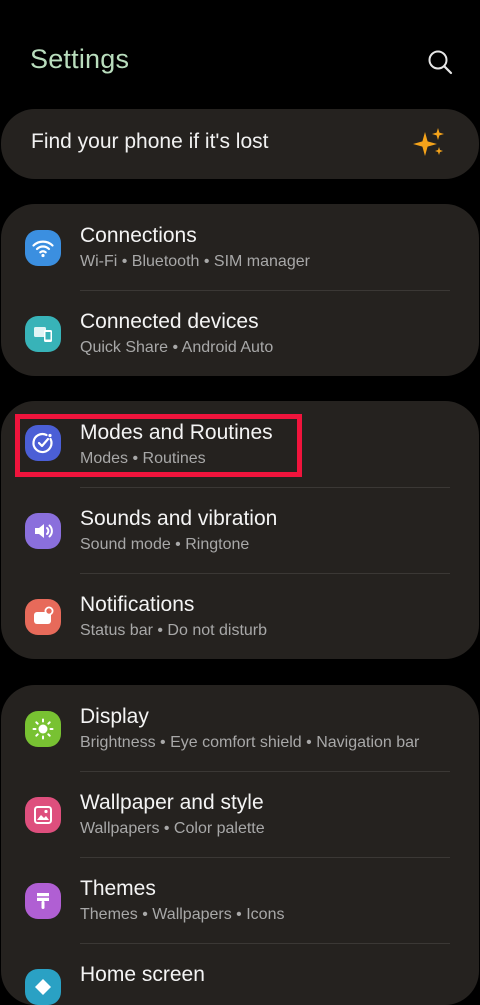 This screenshot has width=480, height=1005. Describe the element at coordinates (43, 531) in the screenshot. I see `speaker-icon` at that location.